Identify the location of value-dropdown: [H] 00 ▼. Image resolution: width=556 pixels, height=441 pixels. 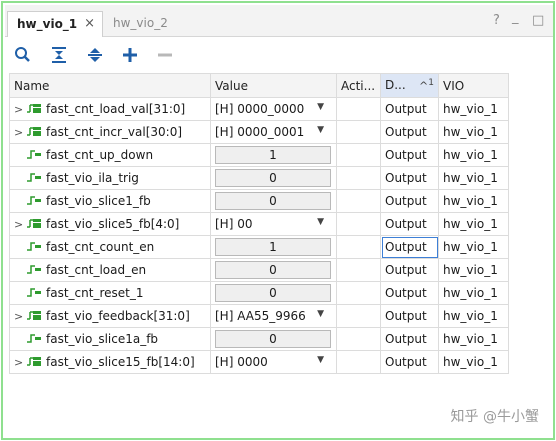
(273, 224).